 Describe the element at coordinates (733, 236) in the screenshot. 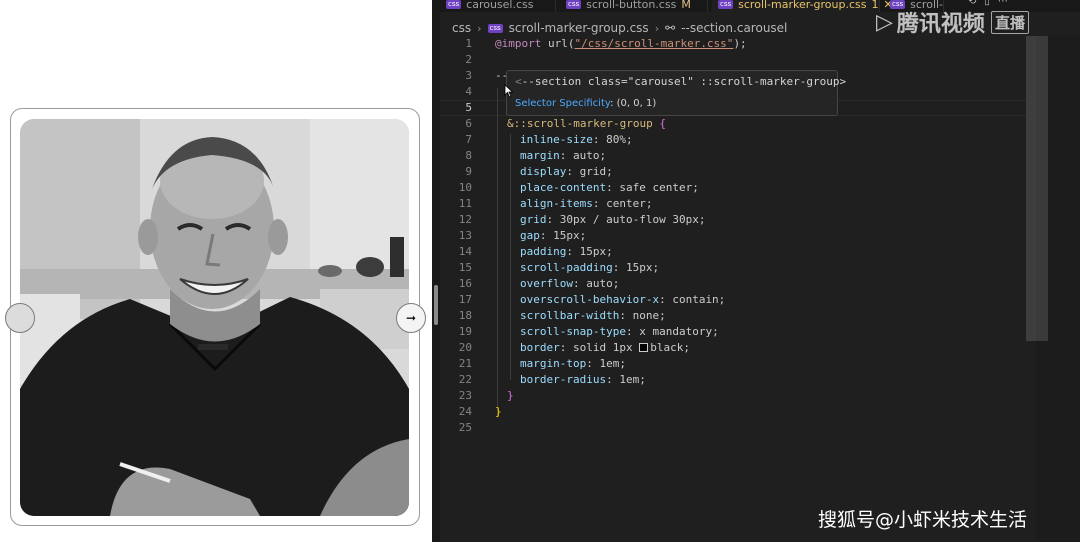

I see `code-line: 13 gap: 15px;` at that location.